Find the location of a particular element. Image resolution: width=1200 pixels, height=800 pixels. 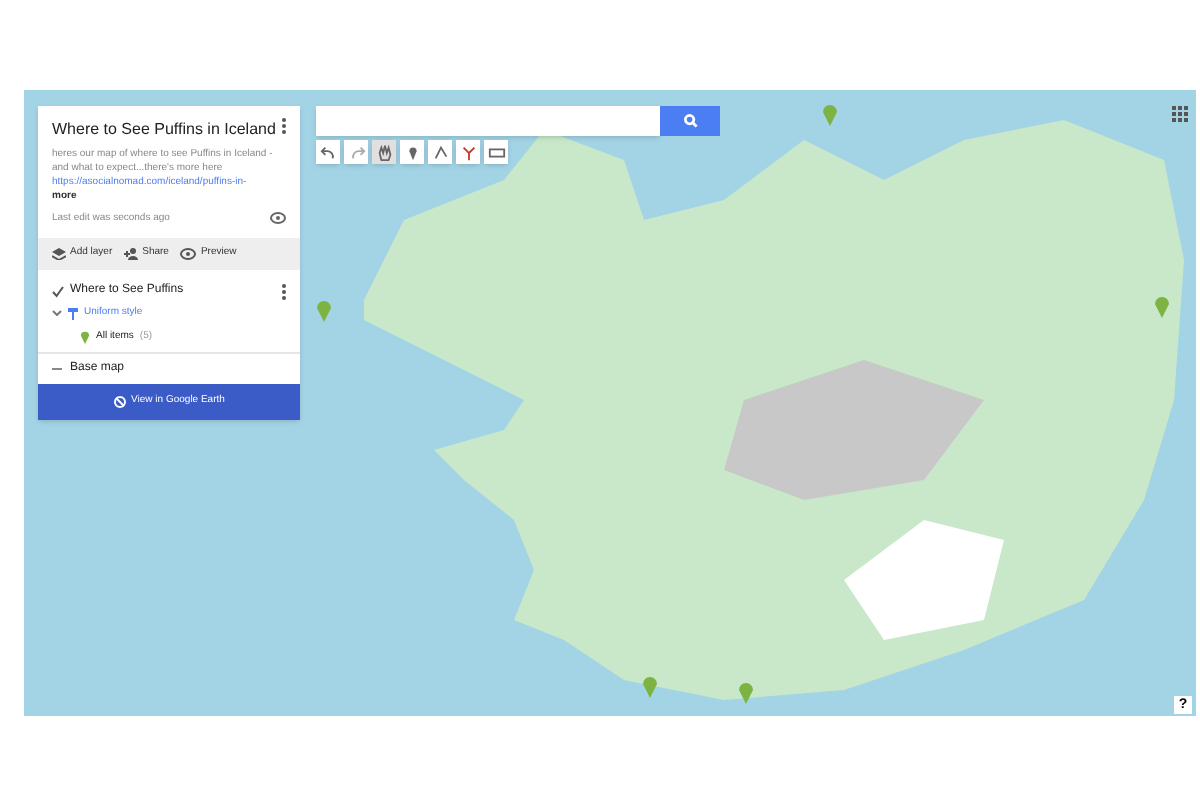

paint-roller-icon is located at coordinates (73, 313).